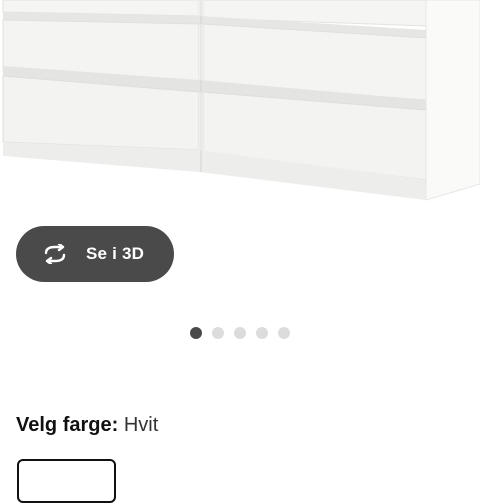  I want to click on color-swatch-selected, so click(66, 481).